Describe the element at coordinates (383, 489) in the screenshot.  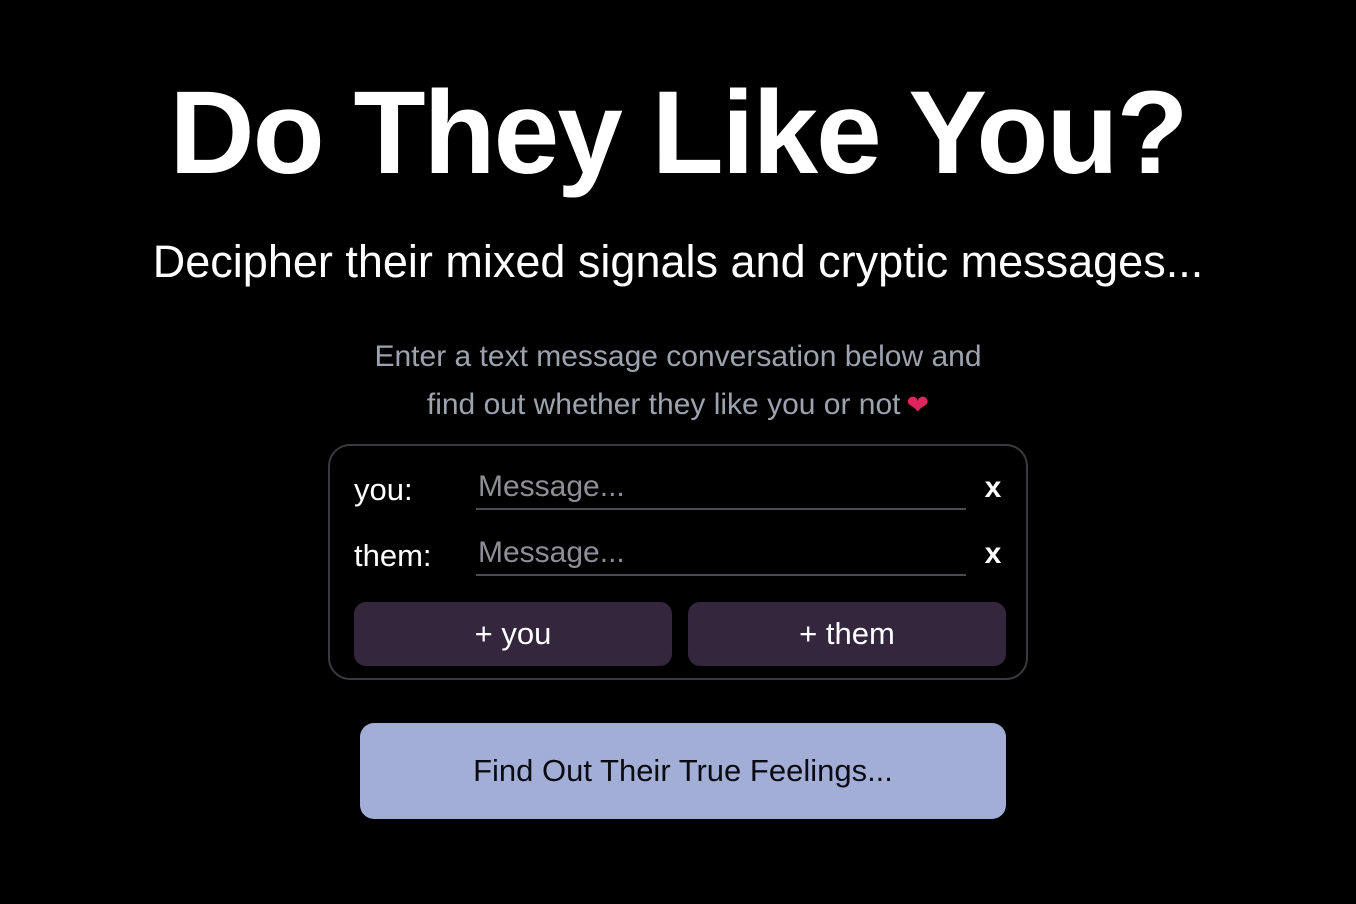
I see `message-sender-label: you:` at that location.